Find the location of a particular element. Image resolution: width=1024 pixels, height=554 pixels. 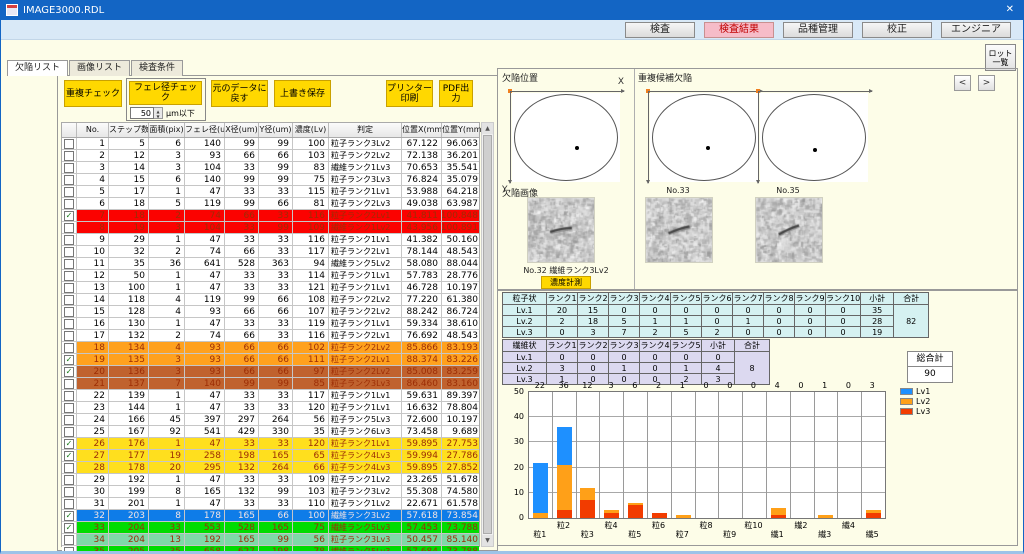

scroll-down-icon: ▼ is located at coordinates (487, 540).